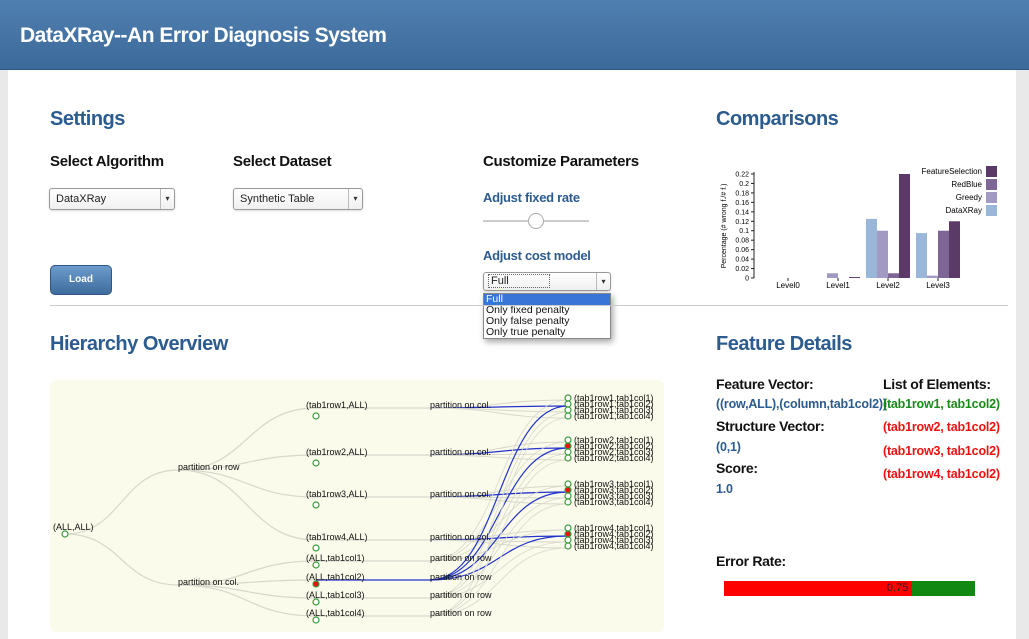 This screenshot has height=639, width=1029. I want to click on x-tick-label: Level2, so click(888, 285).